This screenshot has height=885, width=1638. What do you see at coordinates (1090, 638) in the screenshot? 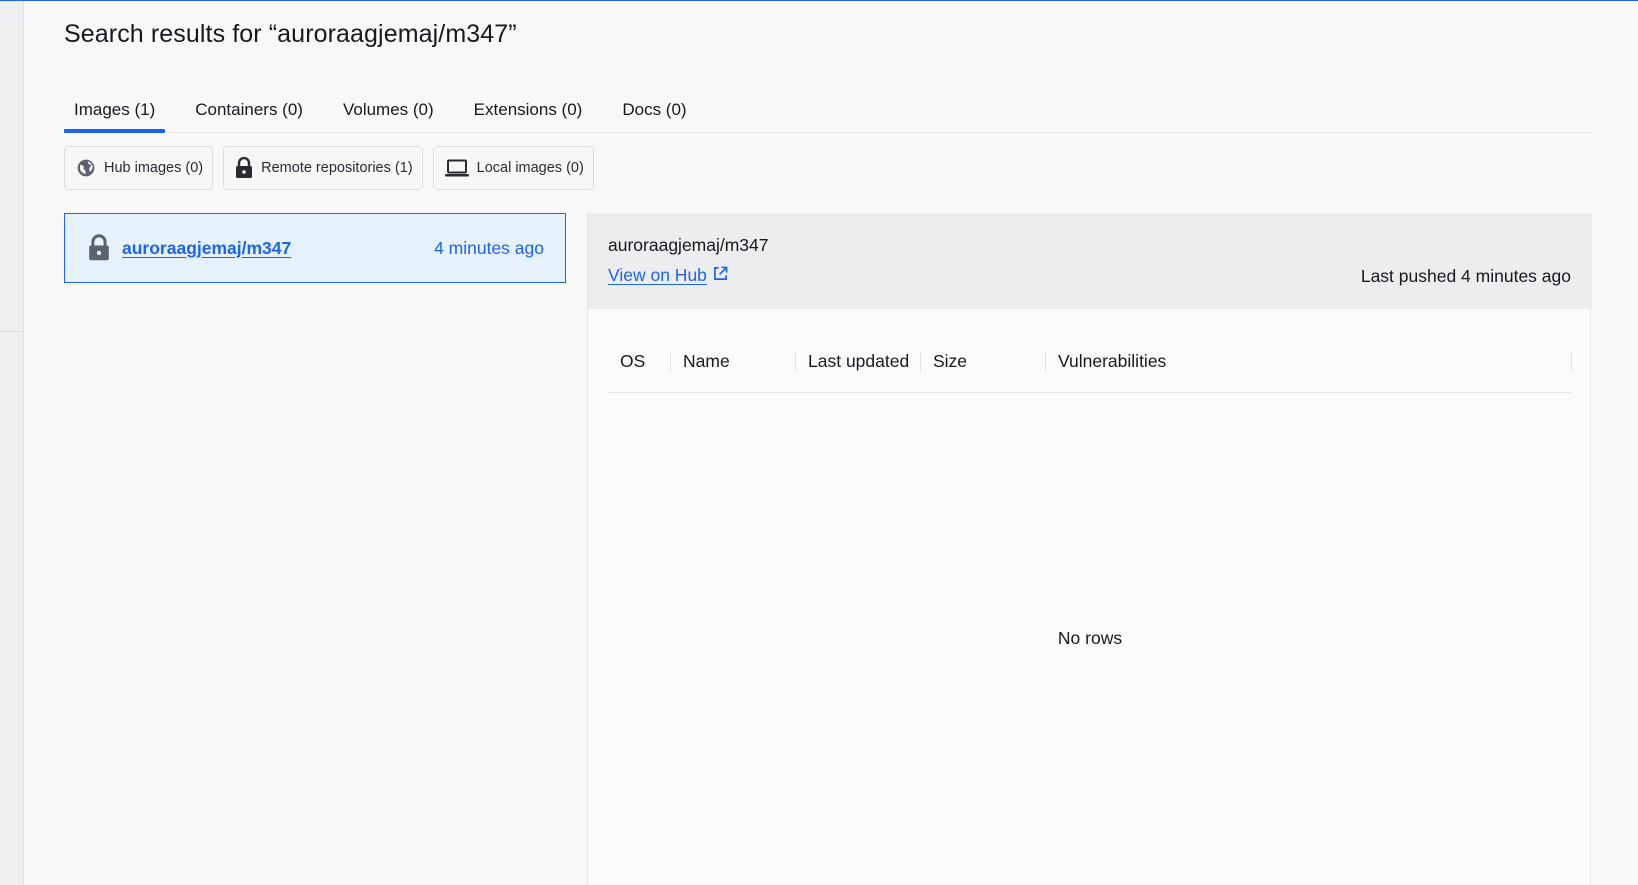
I see `empty-state-text: No rows` at bounding box center [1090, 638].